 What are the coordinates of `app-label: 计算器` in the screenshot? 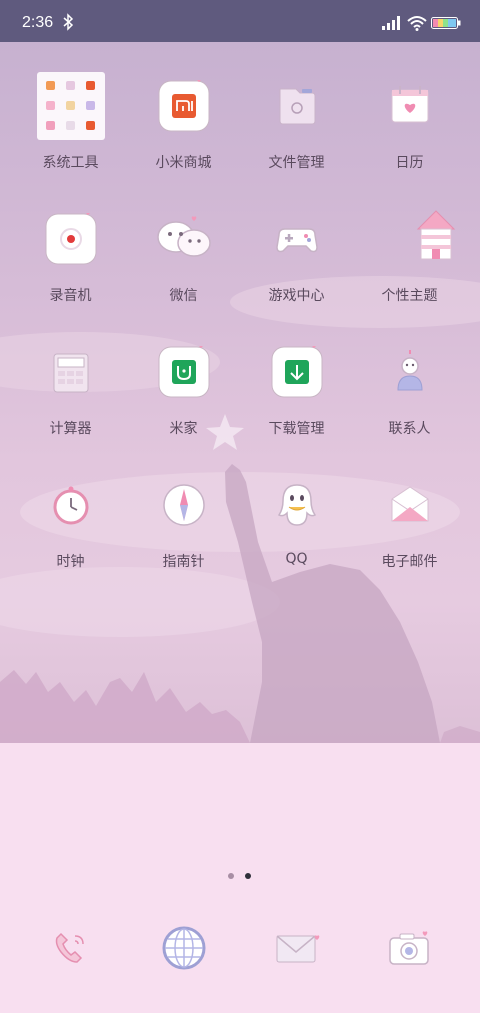 It's located at (70, 429).